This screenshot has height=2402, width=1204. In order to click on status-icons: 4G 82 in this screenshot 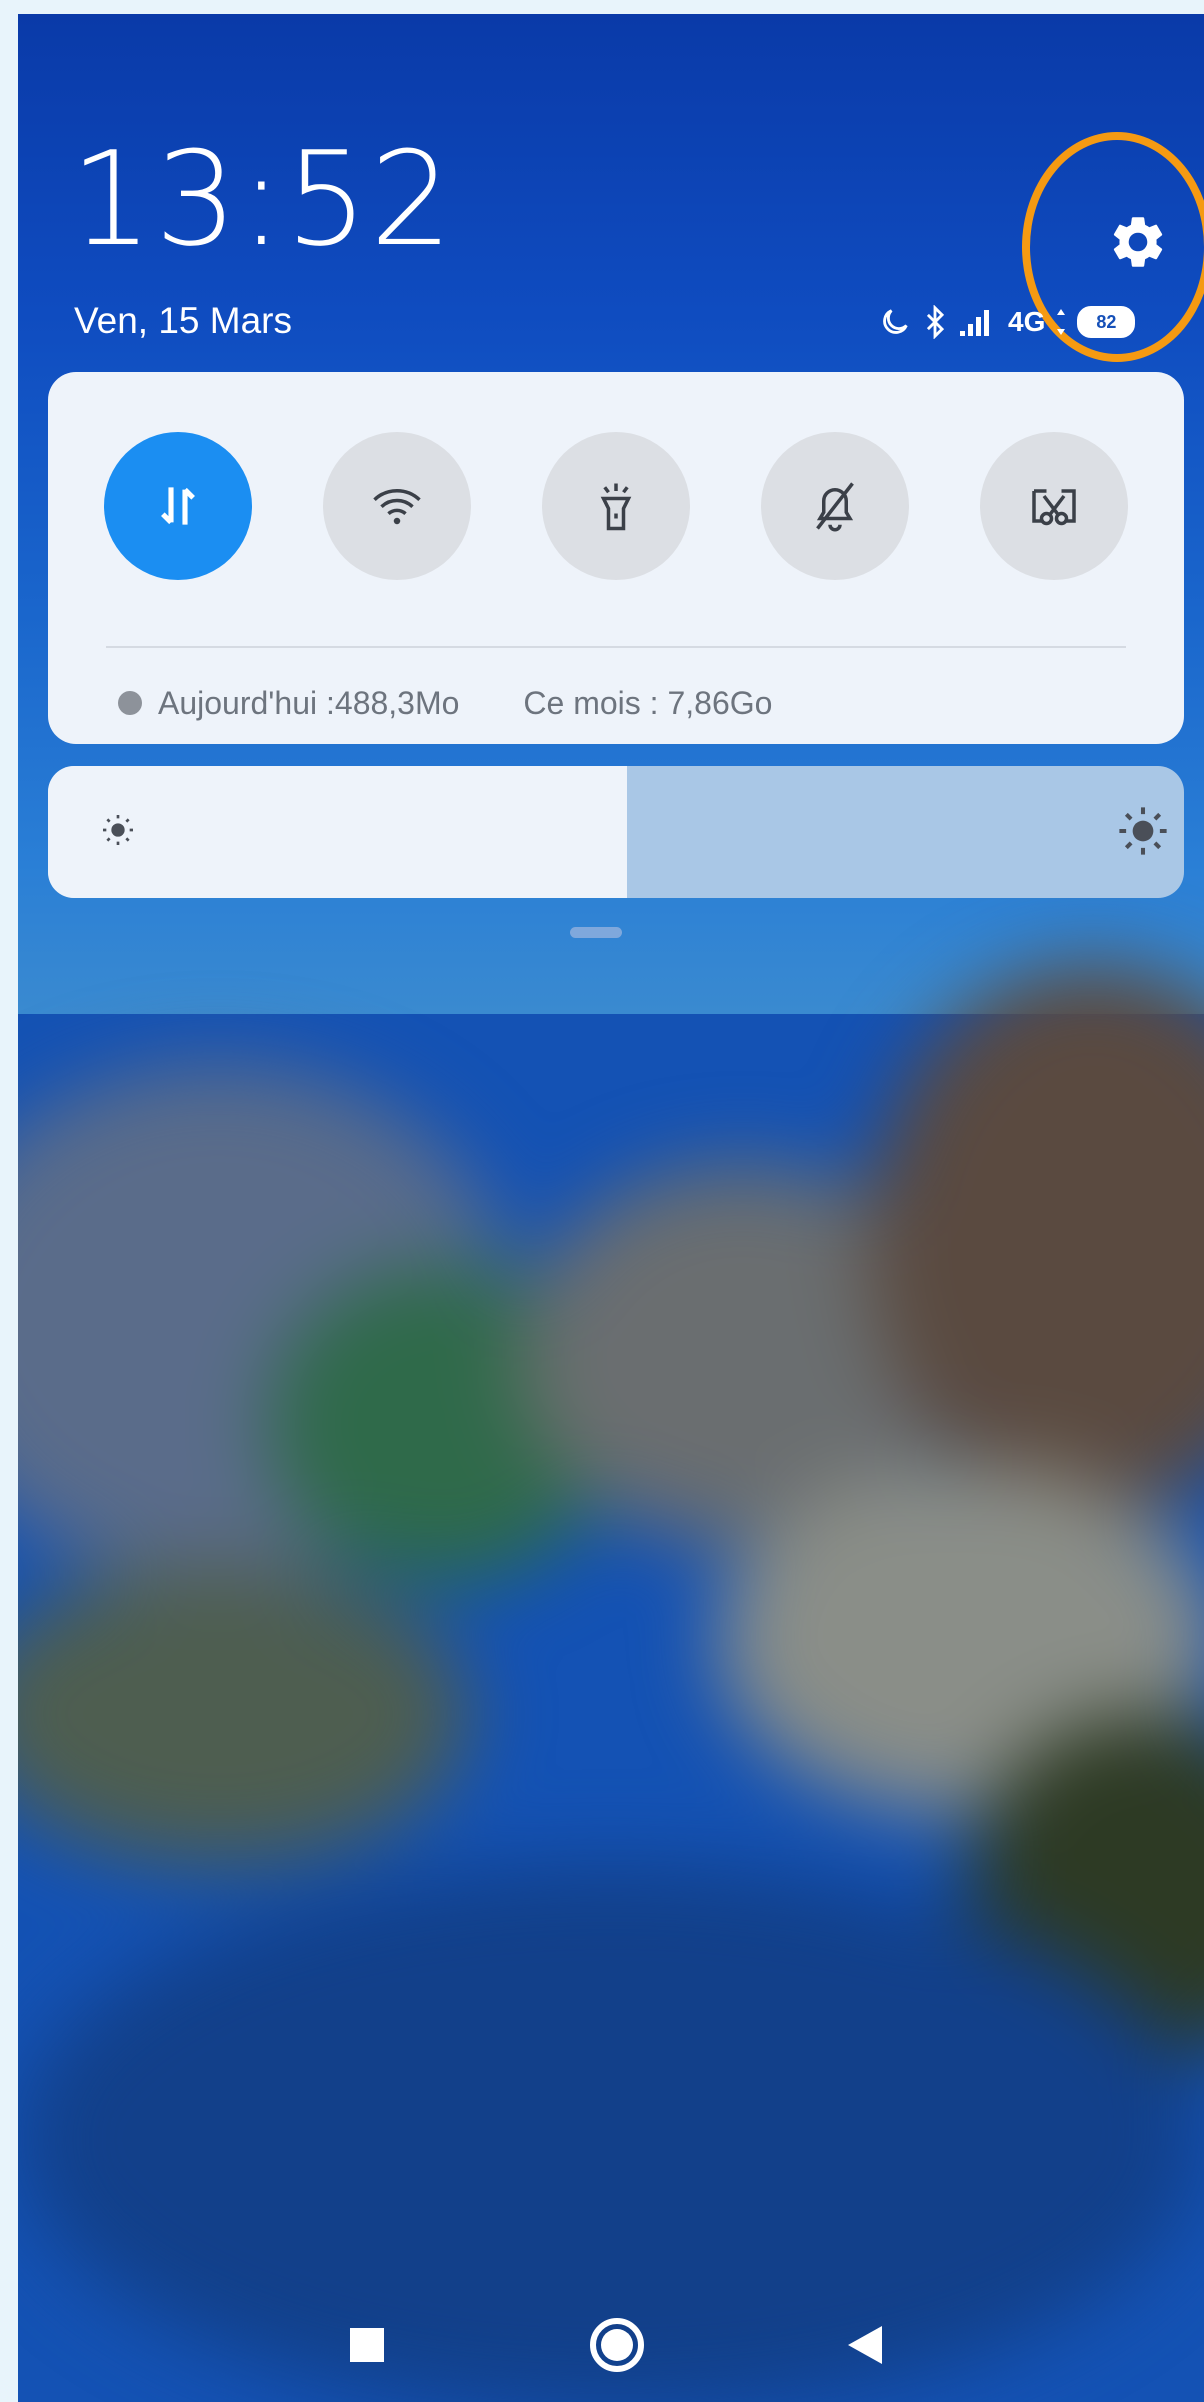, I will do `click(1007, 322)`.